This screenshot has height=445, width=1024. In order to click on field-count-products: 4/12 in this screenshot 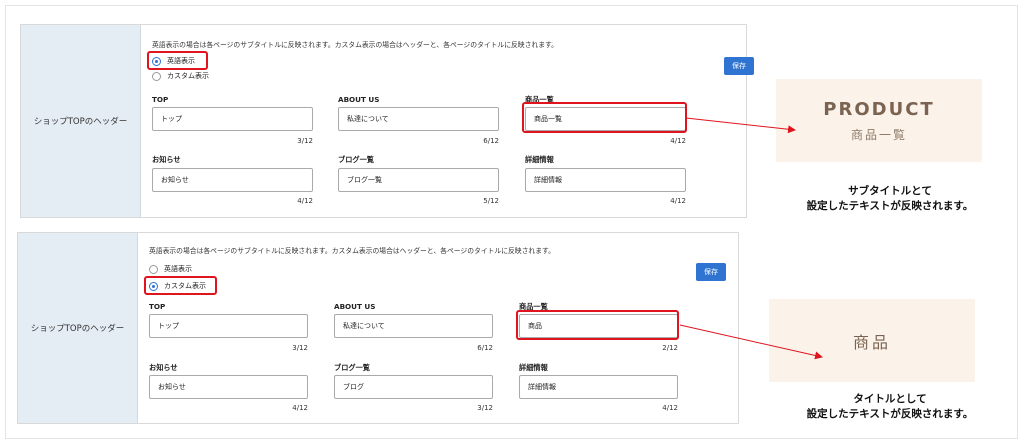, I will do `click(678, 141)`.